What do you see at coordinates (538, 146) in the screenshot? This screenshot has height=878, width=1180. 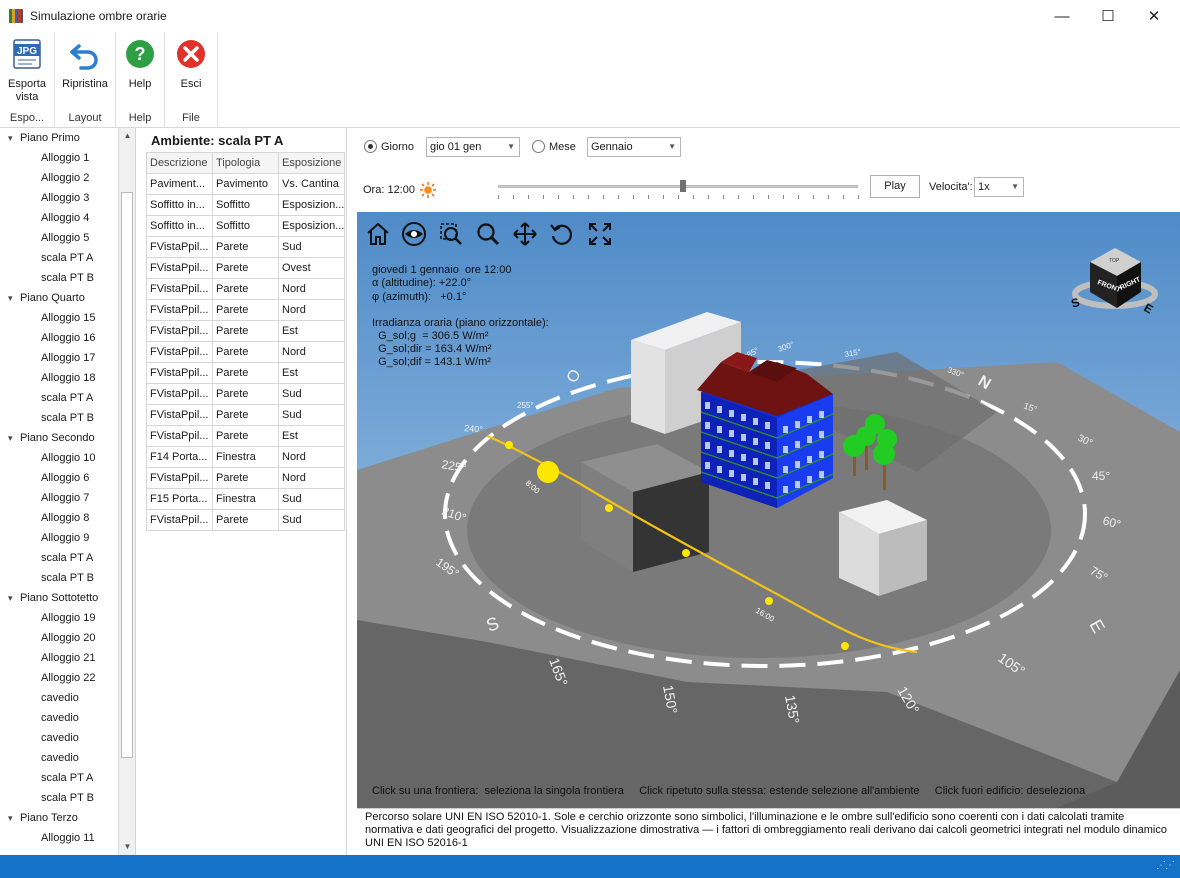 I see `mese-radio` at bounding box center [538, 146].